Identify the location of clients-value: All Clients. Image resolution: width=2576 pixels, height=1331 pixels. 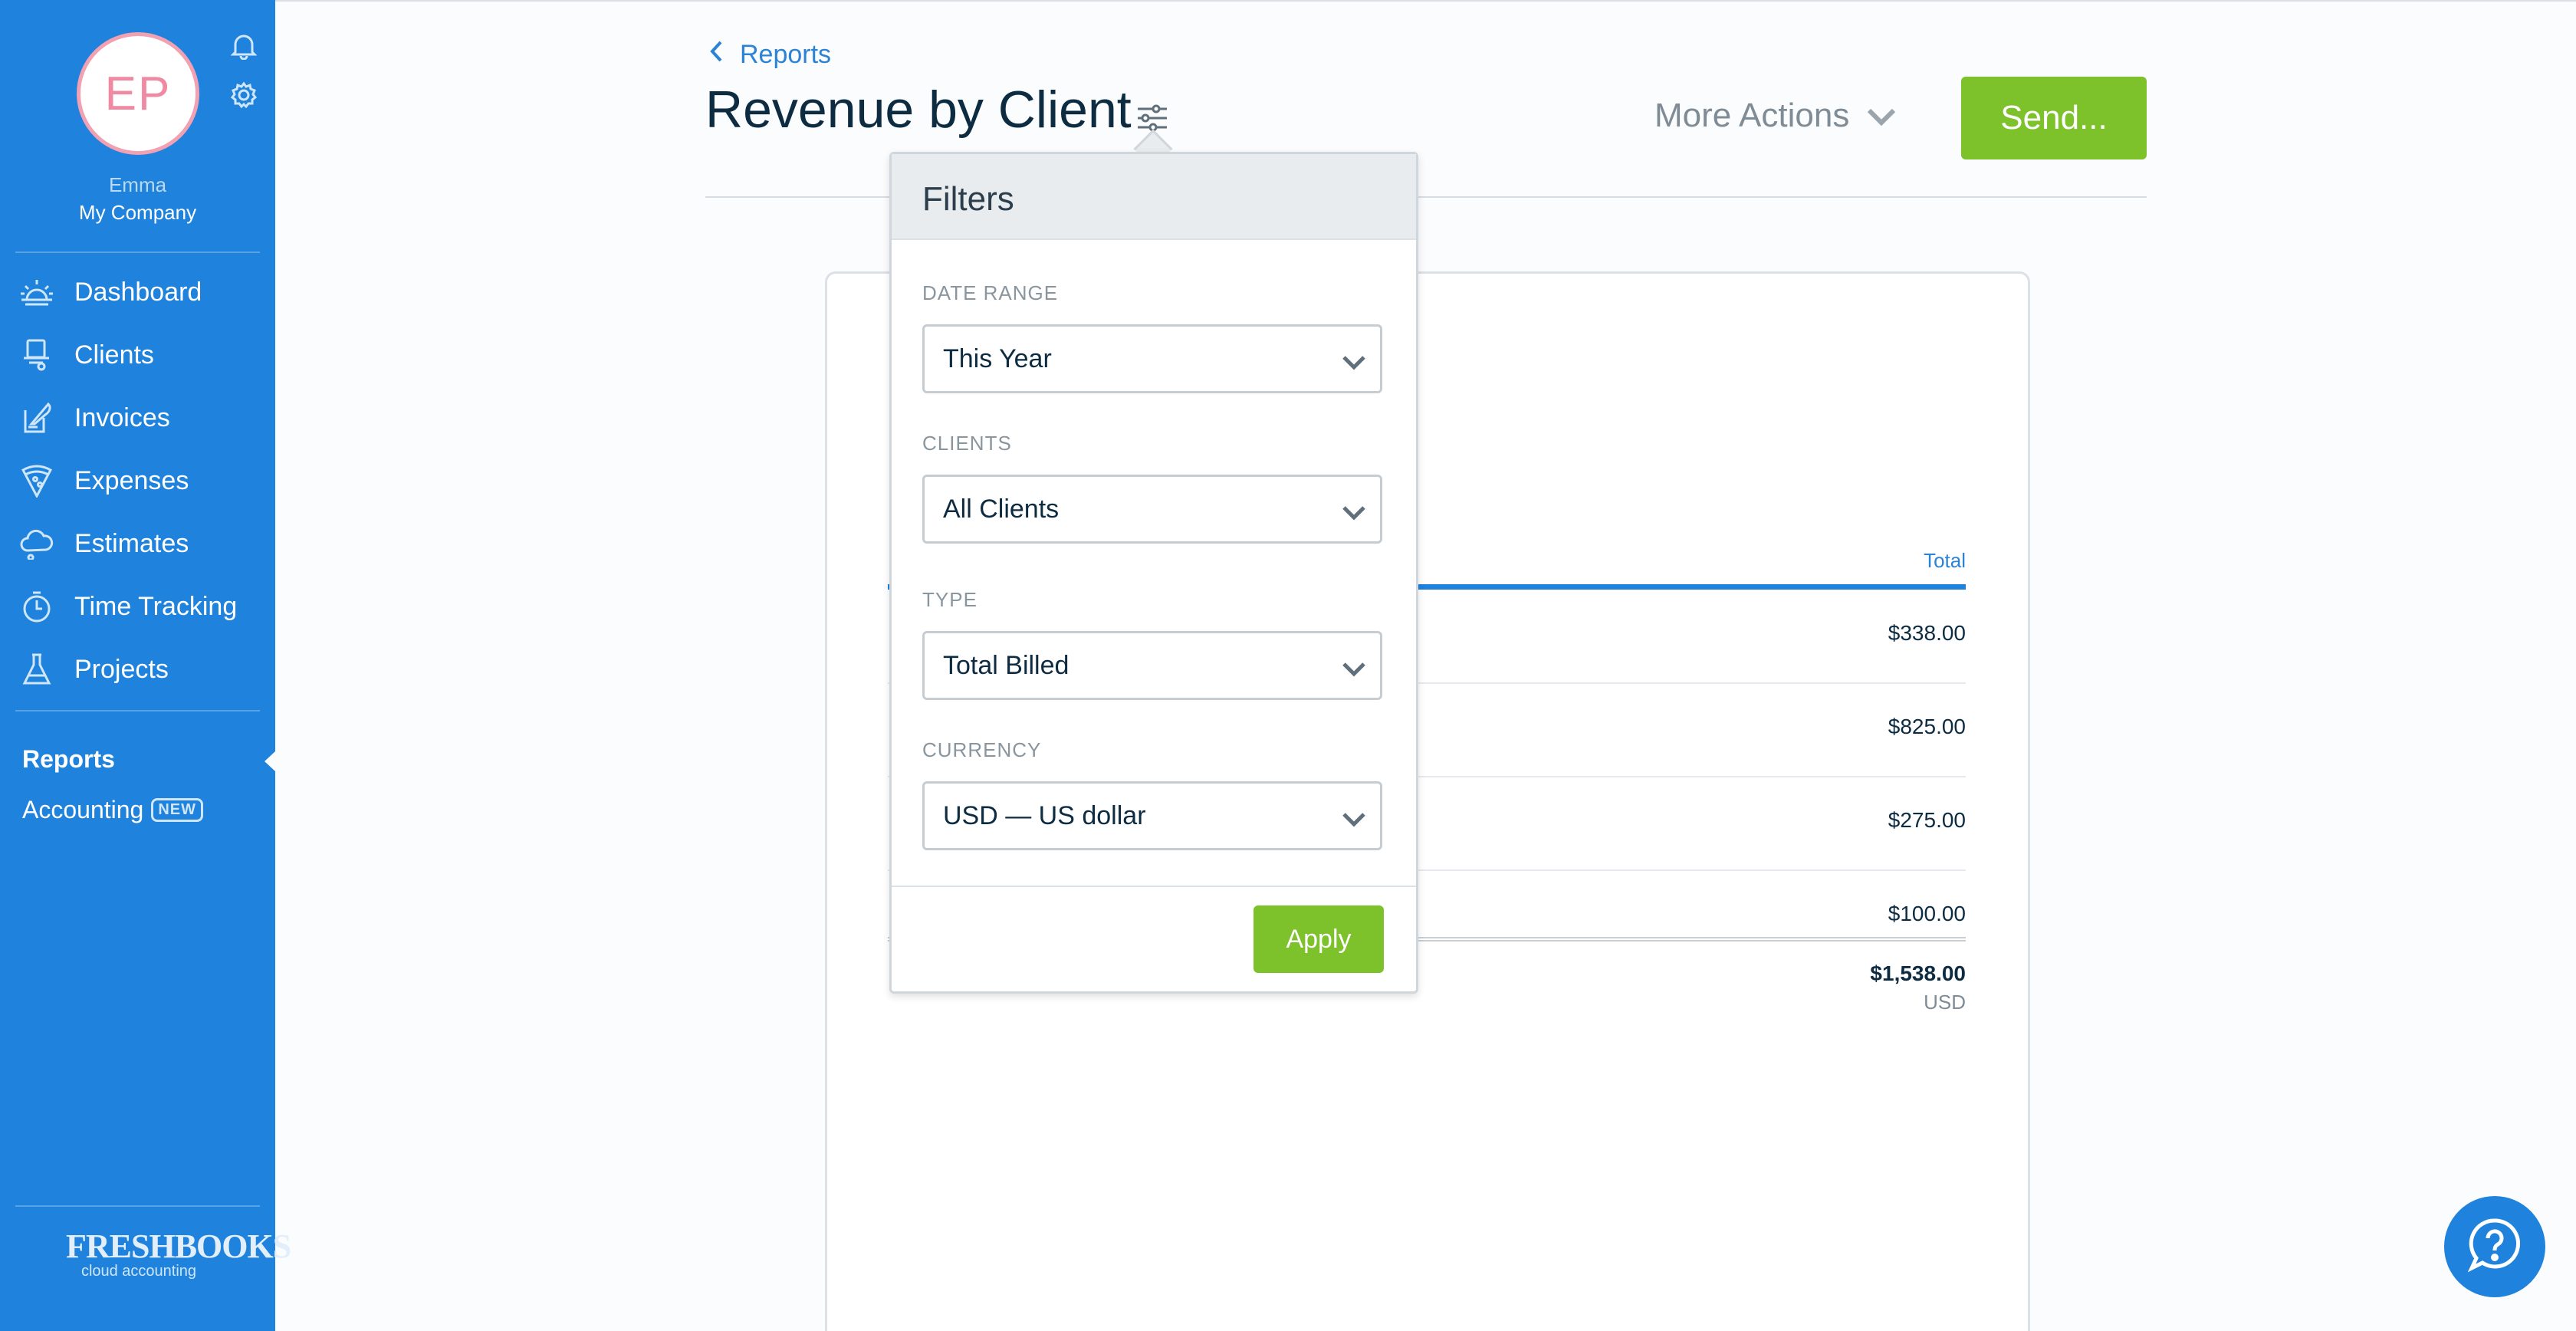
(1002, 509).